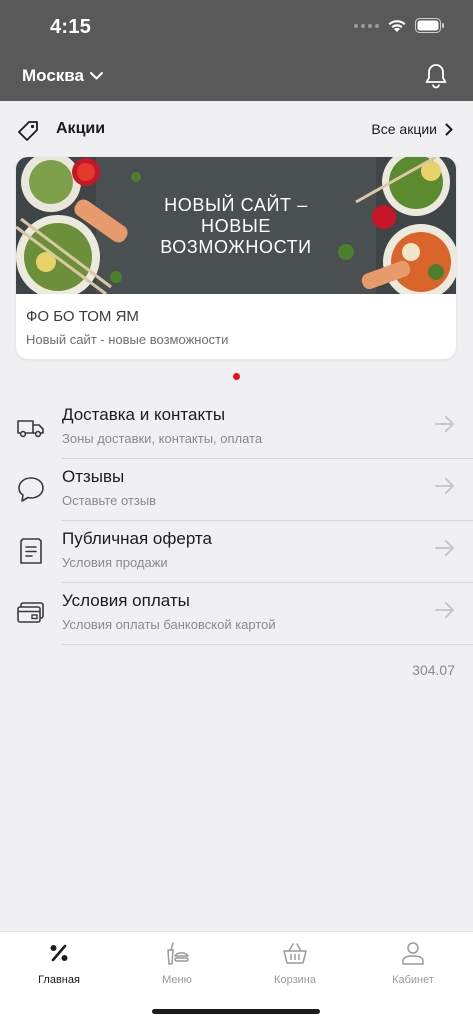 The width and height of the screenshot is (473, 1024). What do you see at coordinates (366, 25) in the screenshot?
I see `cellular-signal-icon` at bounding box center [366, 25].